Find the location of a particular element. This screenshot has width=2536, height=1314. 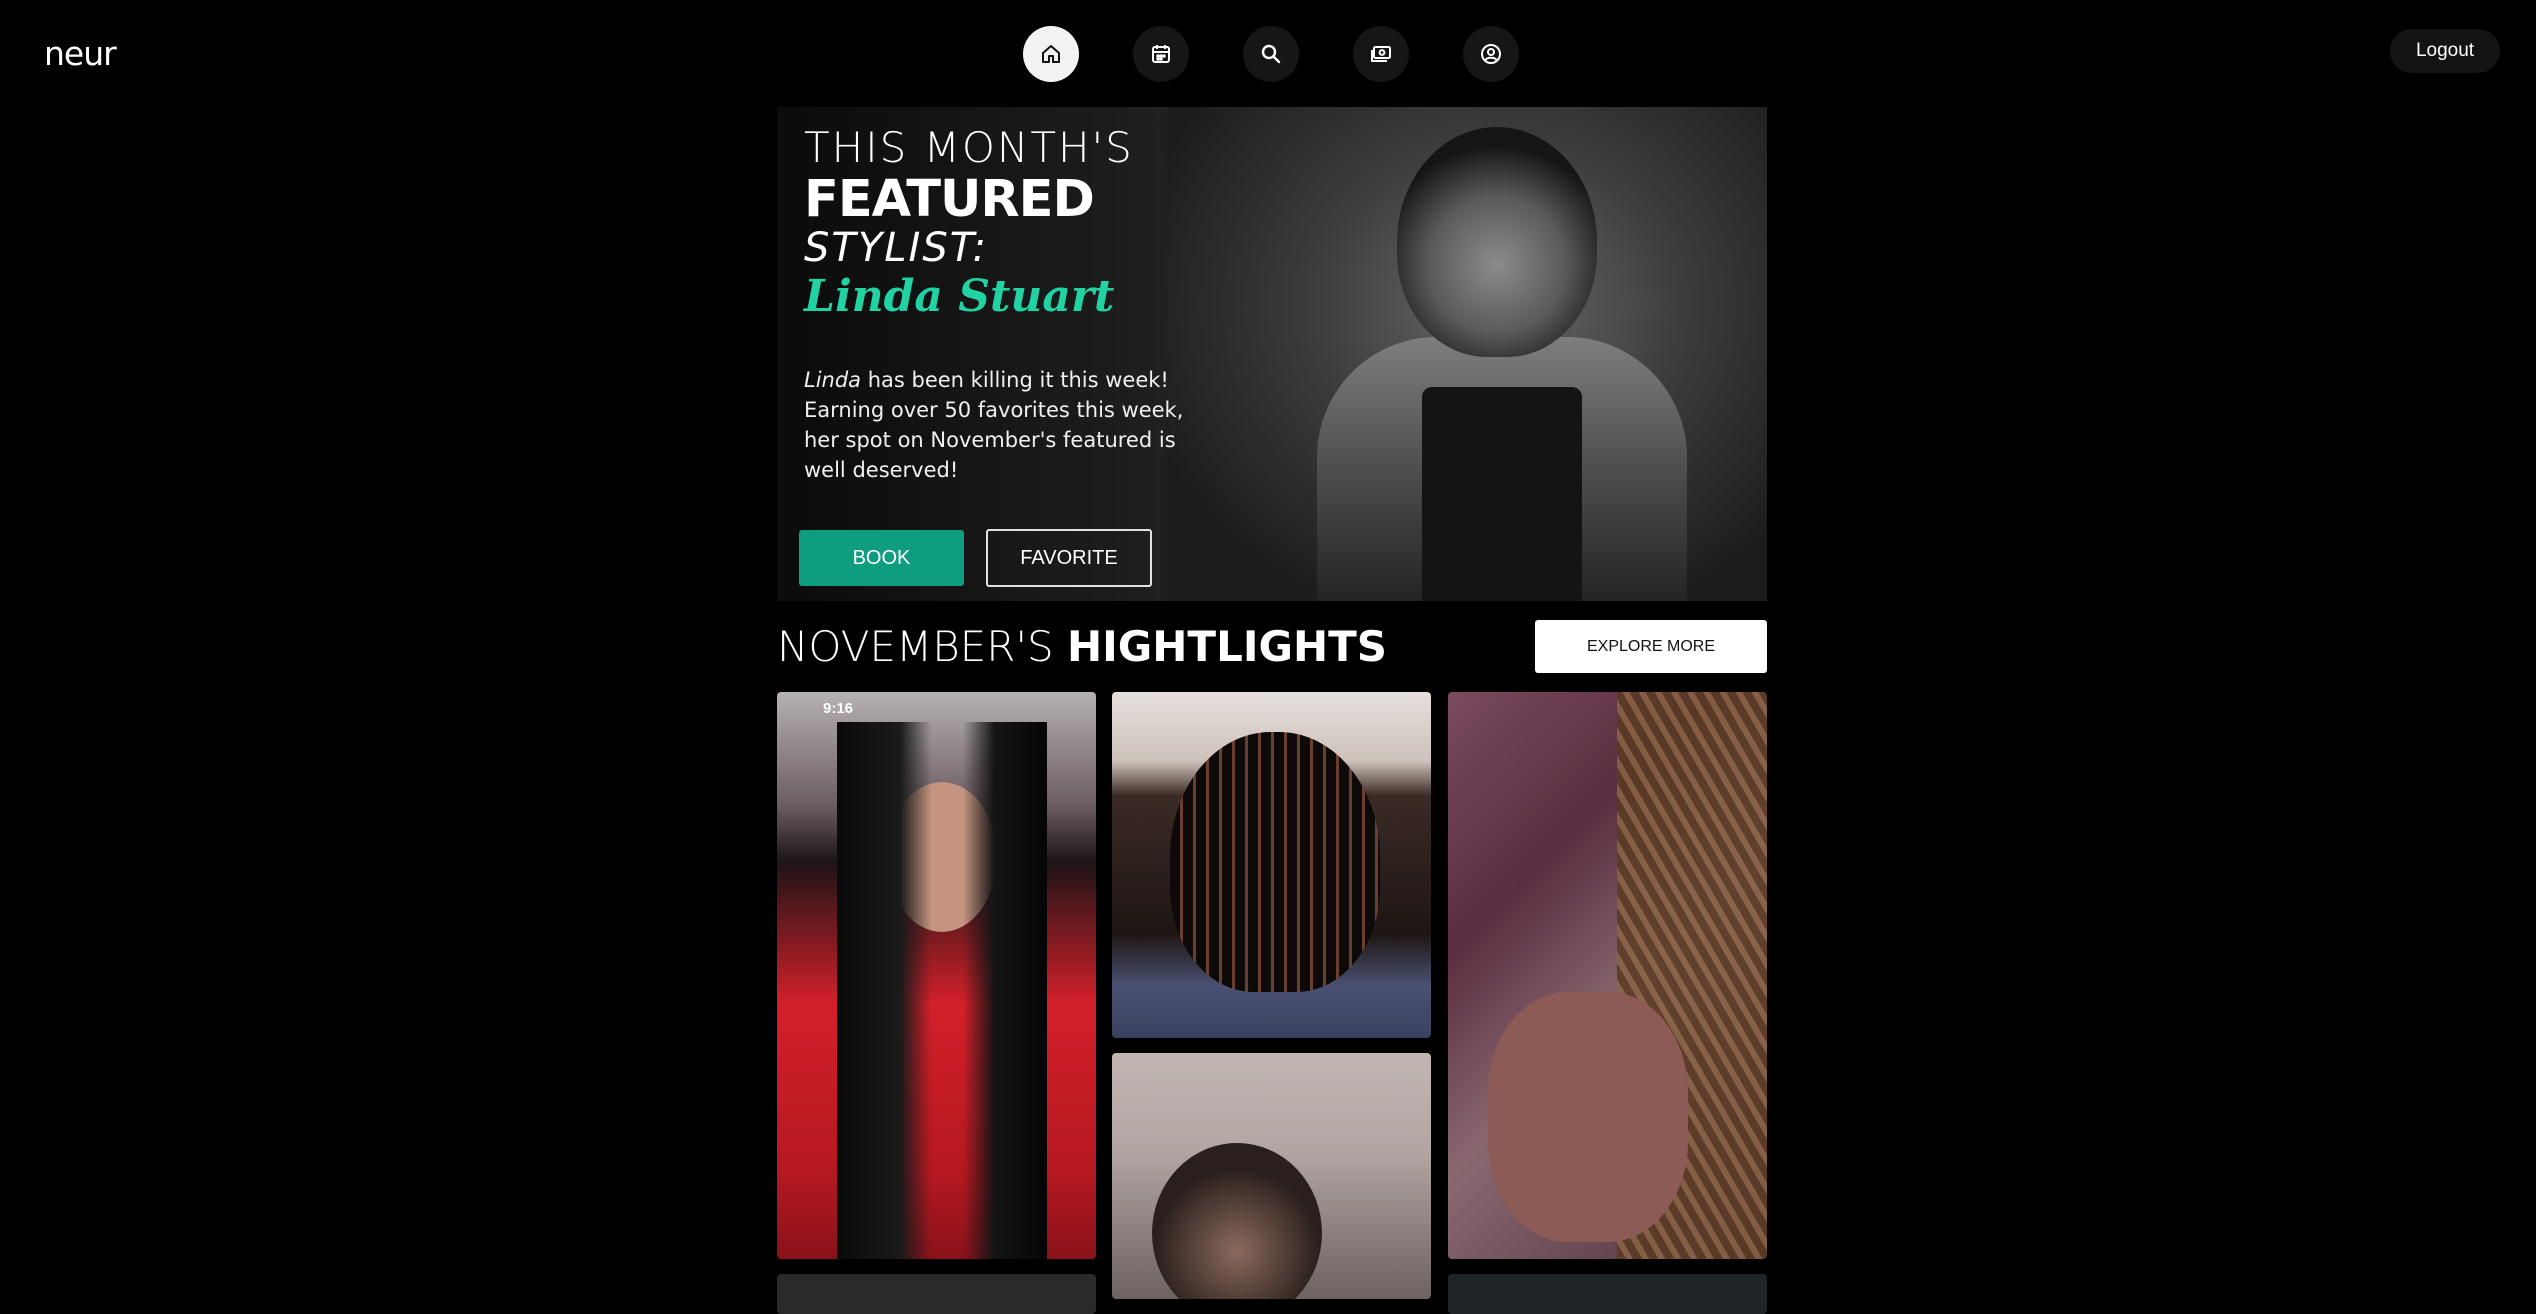

stylist-apron-shape is located at coordinates (1502, 494).